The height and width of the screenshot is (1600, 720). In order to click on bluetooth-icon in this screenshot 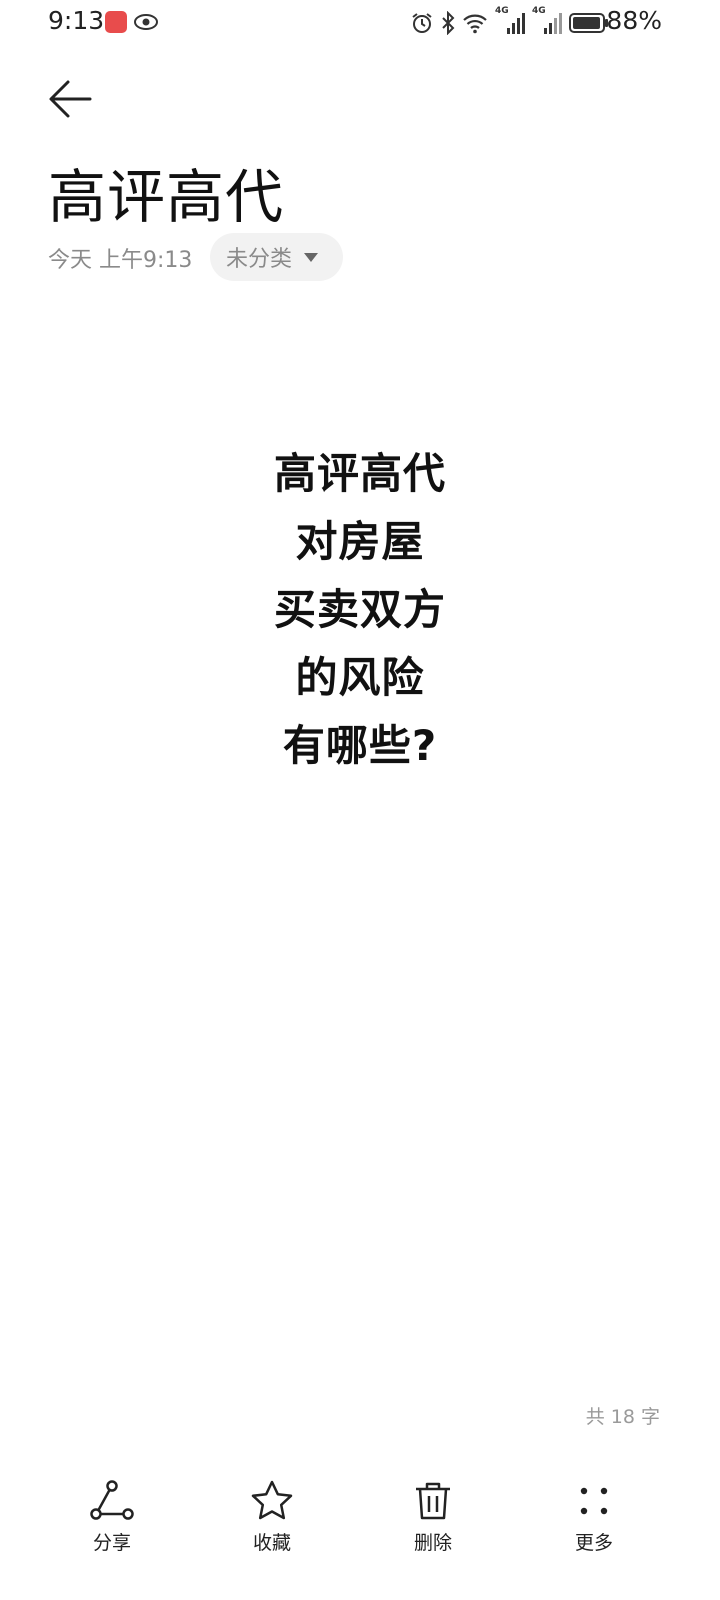, I will do `click(448, 23)`.